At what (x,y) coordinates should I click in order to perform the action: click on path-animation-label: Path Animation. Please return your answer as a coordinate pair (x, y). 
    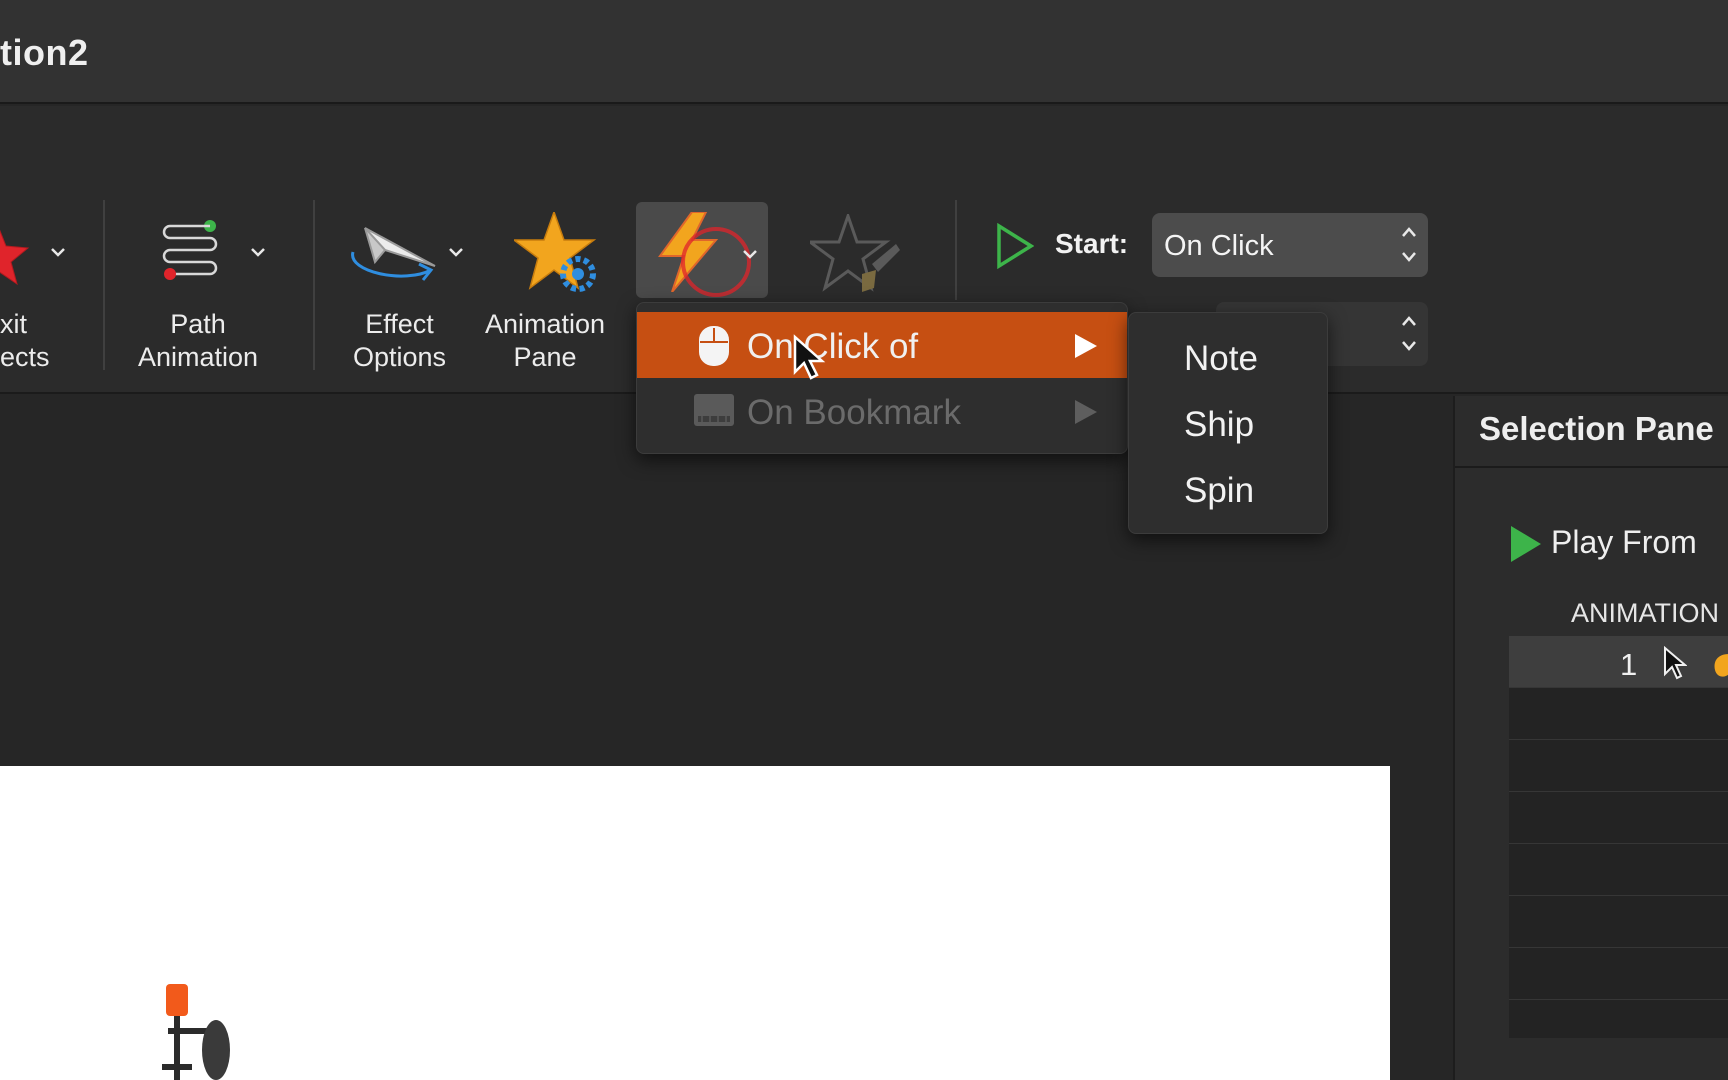
    Looking at the image, I should click on (198, 340).